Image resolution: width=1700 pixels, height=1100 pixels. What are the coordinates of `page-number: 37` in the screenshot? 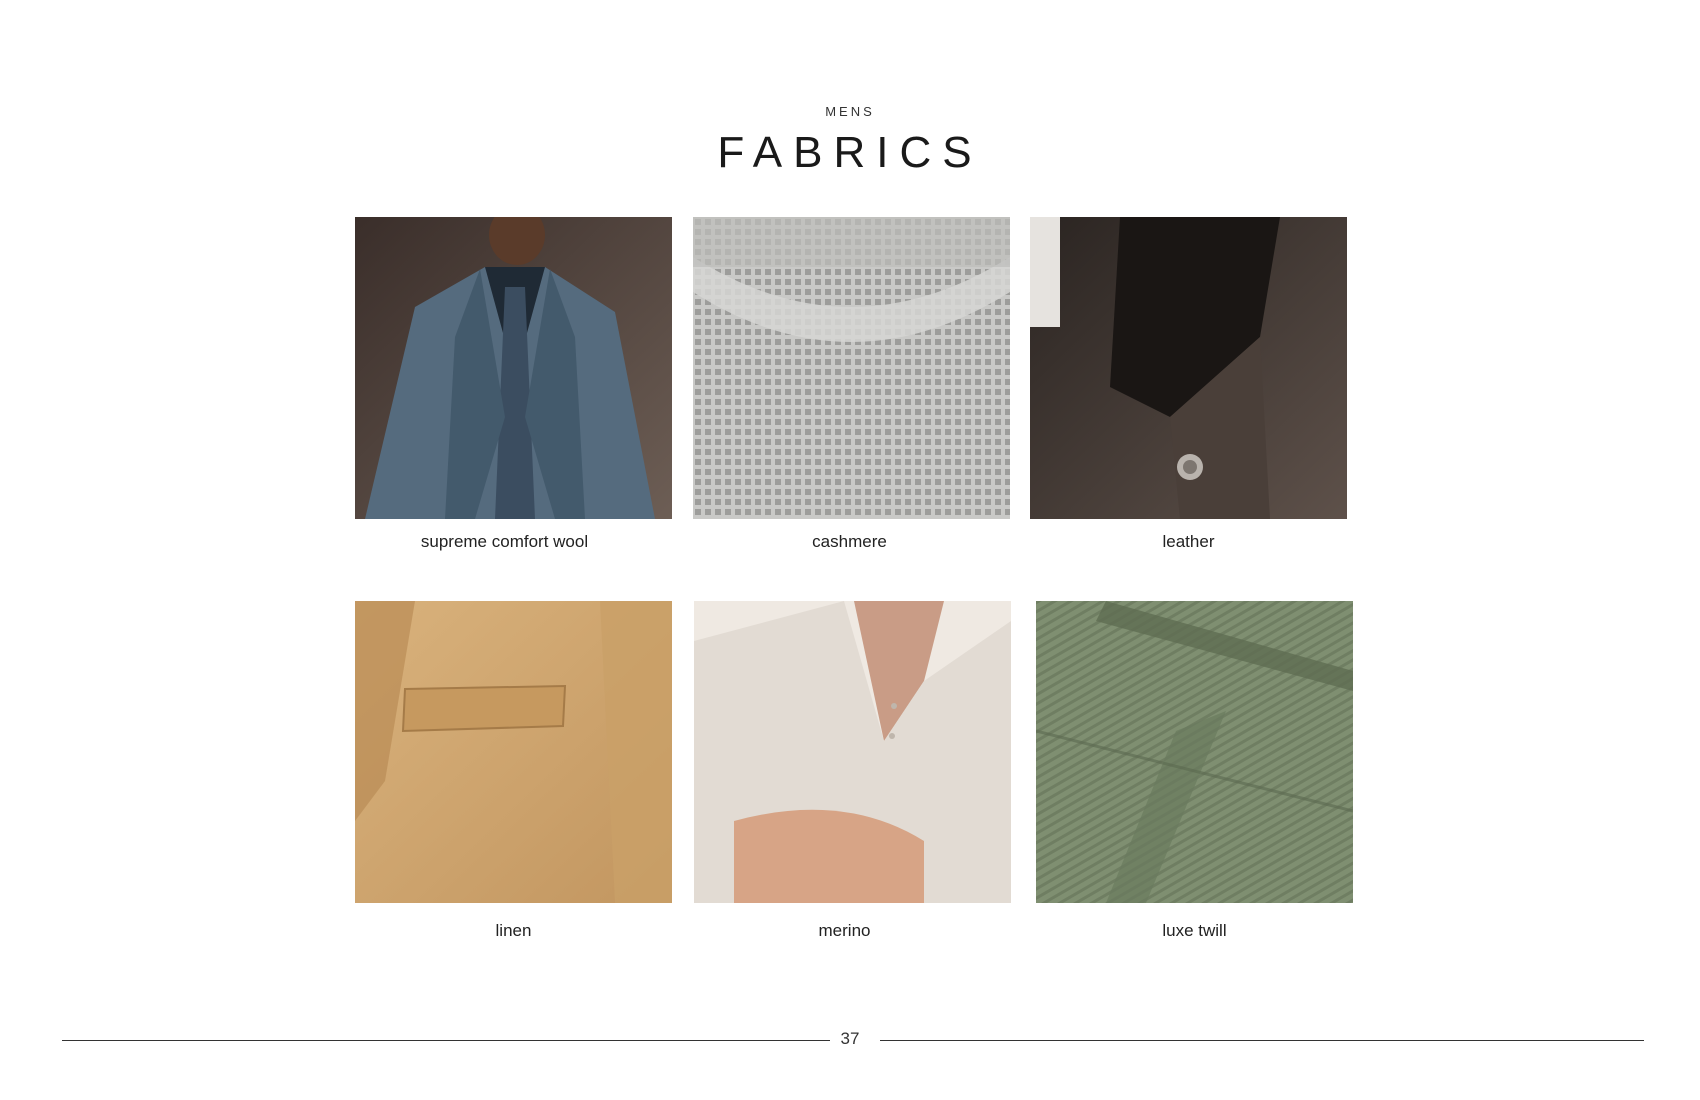 It's located at (850, 1038).